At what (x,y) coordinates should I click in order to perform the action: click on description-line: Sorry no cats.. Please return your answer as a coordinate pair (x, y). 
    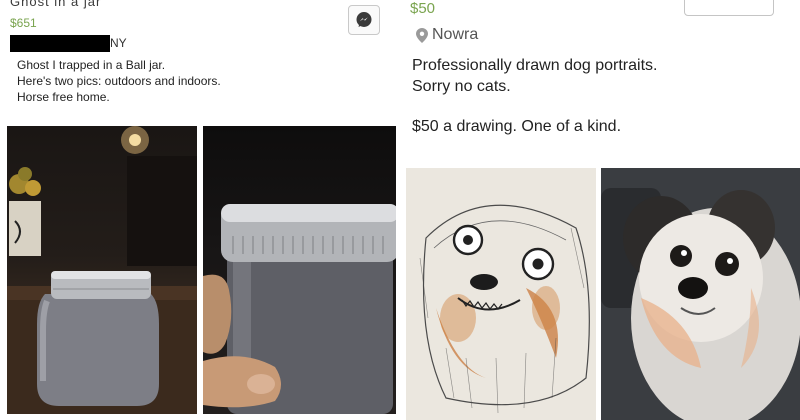
    Looking at the image, I should click on (461, 86).